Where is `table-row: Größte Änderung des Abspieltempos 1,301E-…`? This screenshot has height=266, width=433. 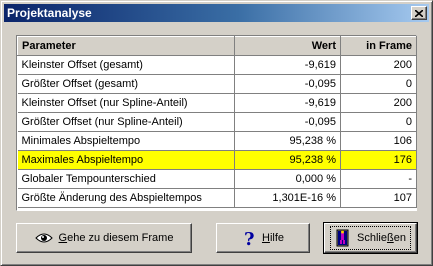 table-row: Größte Änderung des Abspieltempos 1,301E-… is located at coordinates (217, 198).